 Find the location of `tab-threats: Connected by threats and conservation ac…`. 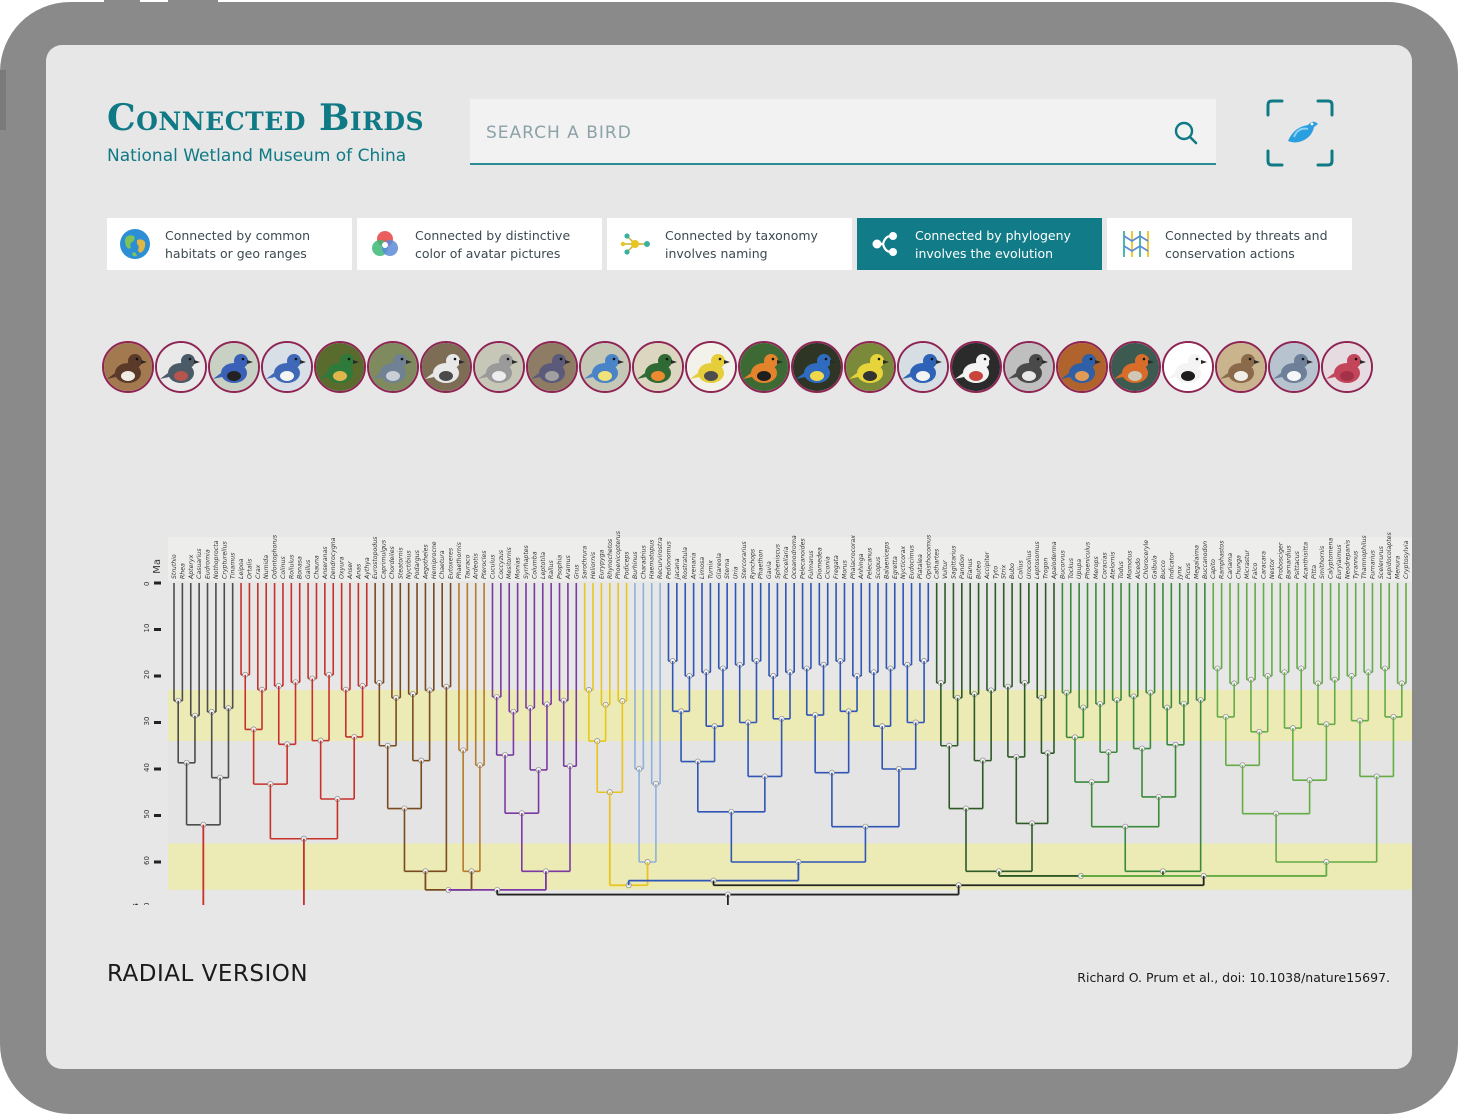

tab-threats: Connected by threats and conservation ac… is located at coordinates (1229, 244).